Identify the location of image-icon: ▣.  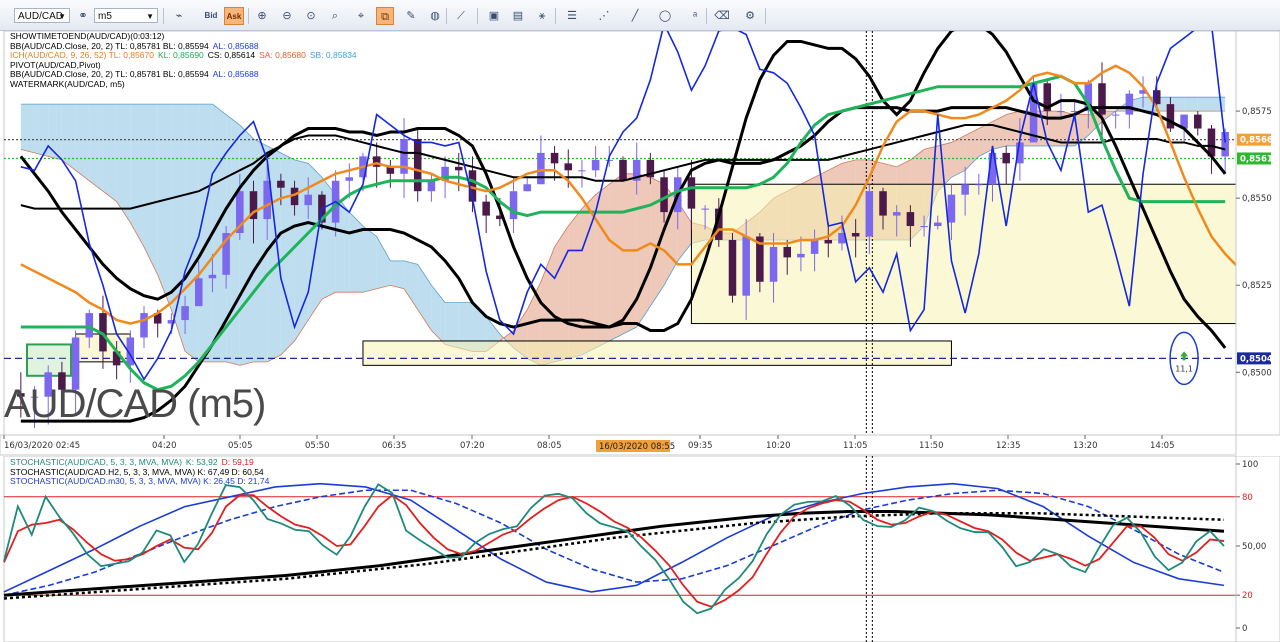
(494, 16).